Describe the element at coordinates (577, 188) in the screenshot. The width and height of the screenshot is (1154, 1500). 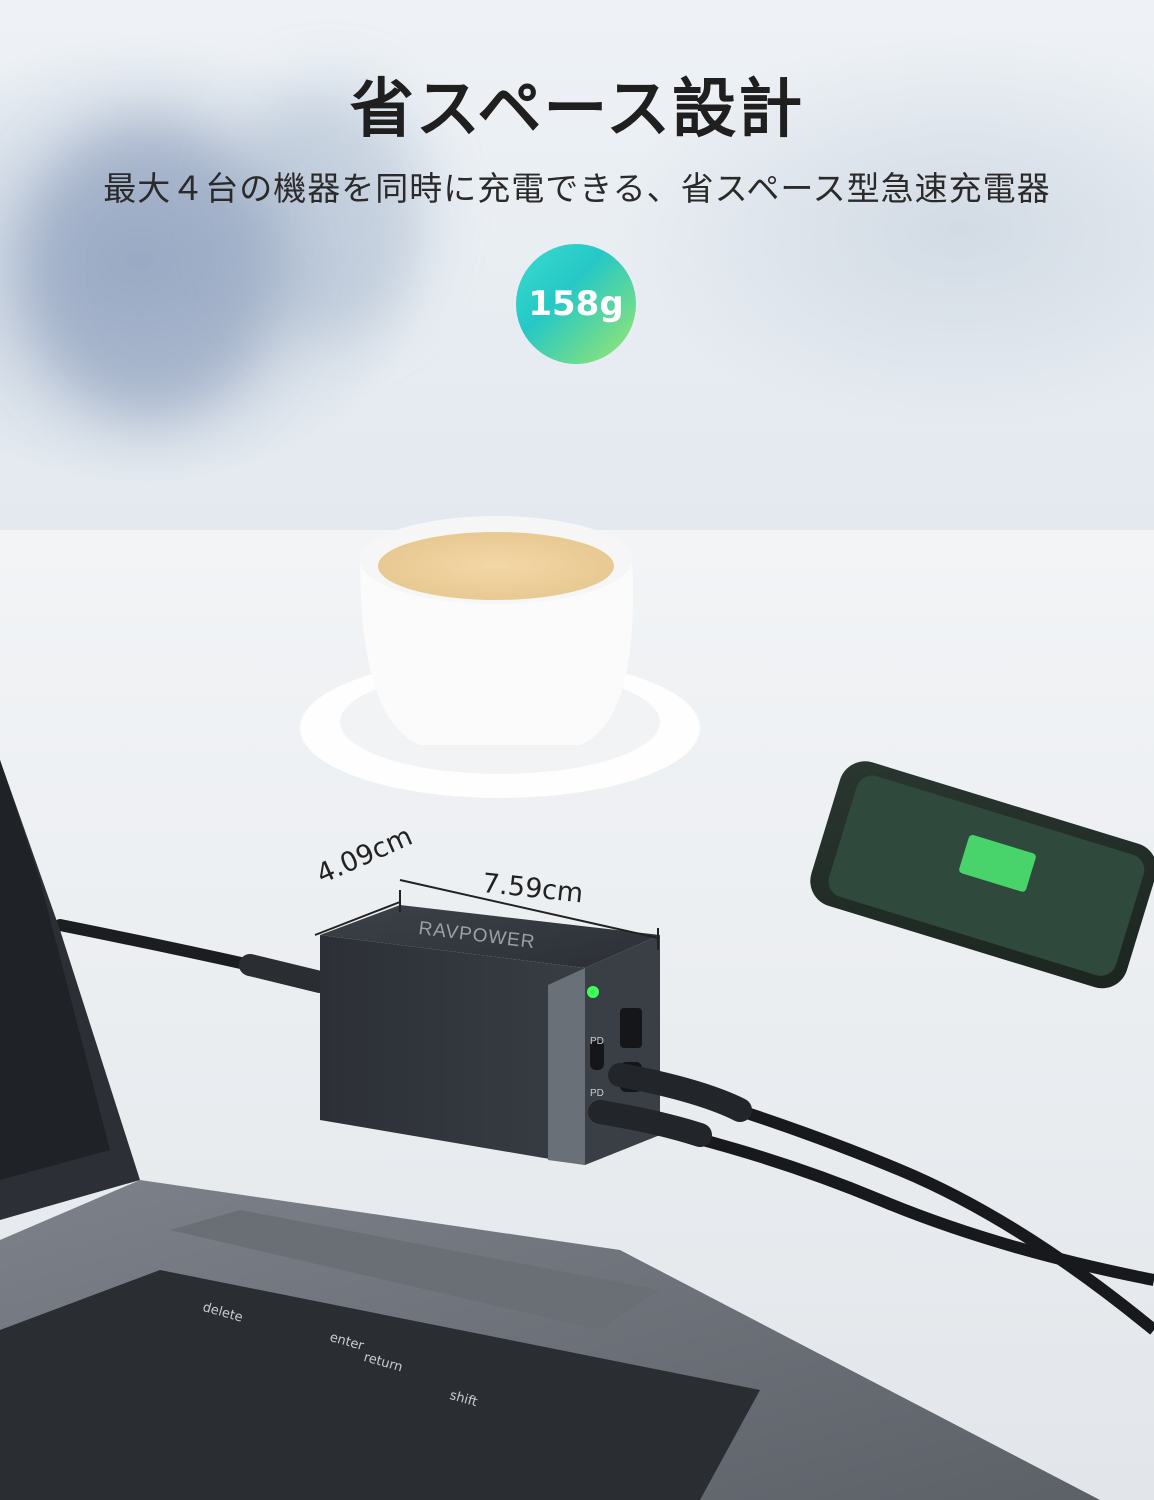
I see `page-subtitle: 最大４台の機器を同時に充電できる、省スペース型急速充電器` at that location.